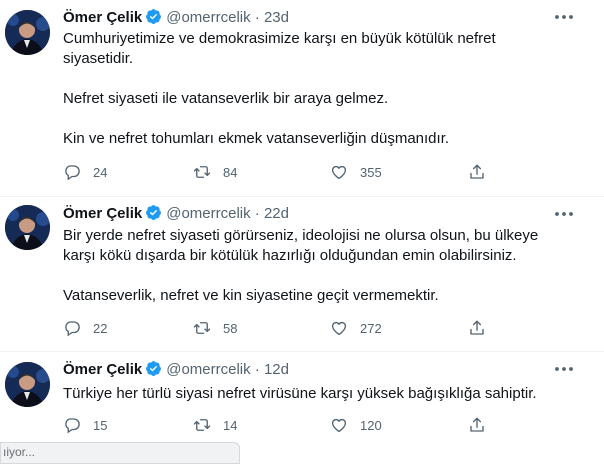 This screenshot has width=604, height=464. What do you see at coordinates (85, 328) in the screenshot?
I see `reply-button: 22` at bounding box center [85, 328].